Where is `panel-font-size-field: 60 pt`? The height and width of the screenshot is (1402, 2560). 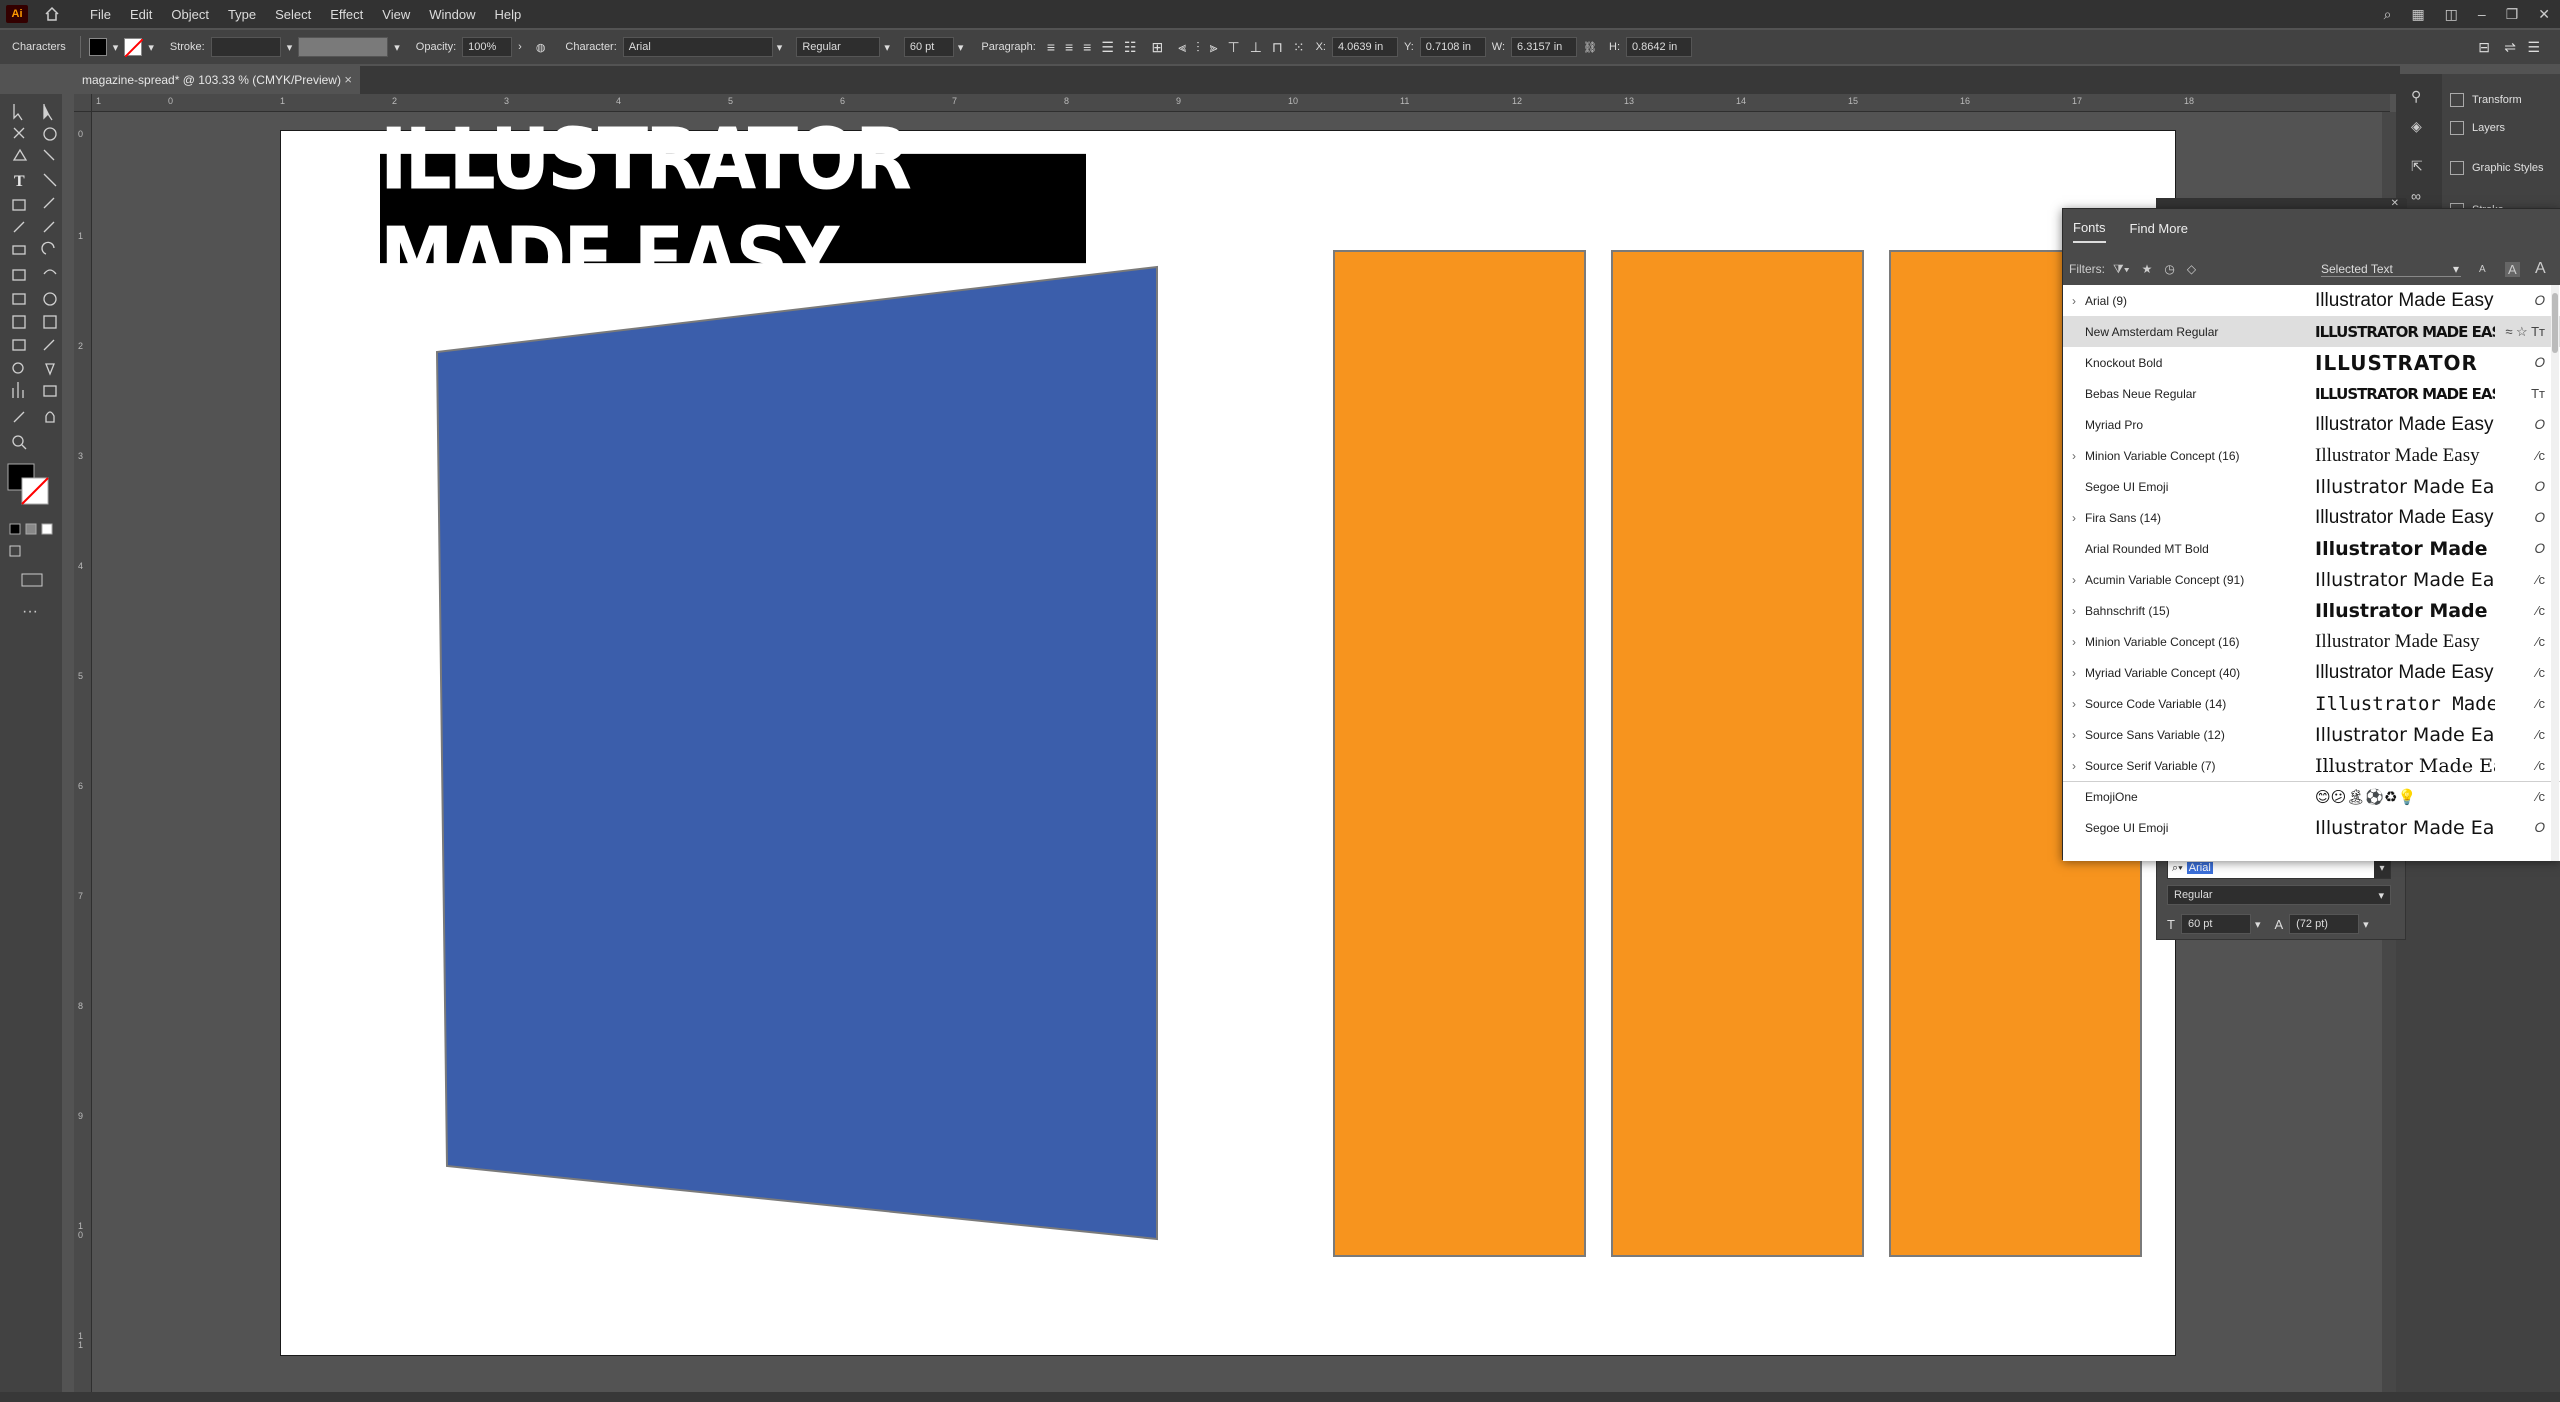 panel-font-size-field: 60 pt is located at coordinates (2215, 924).